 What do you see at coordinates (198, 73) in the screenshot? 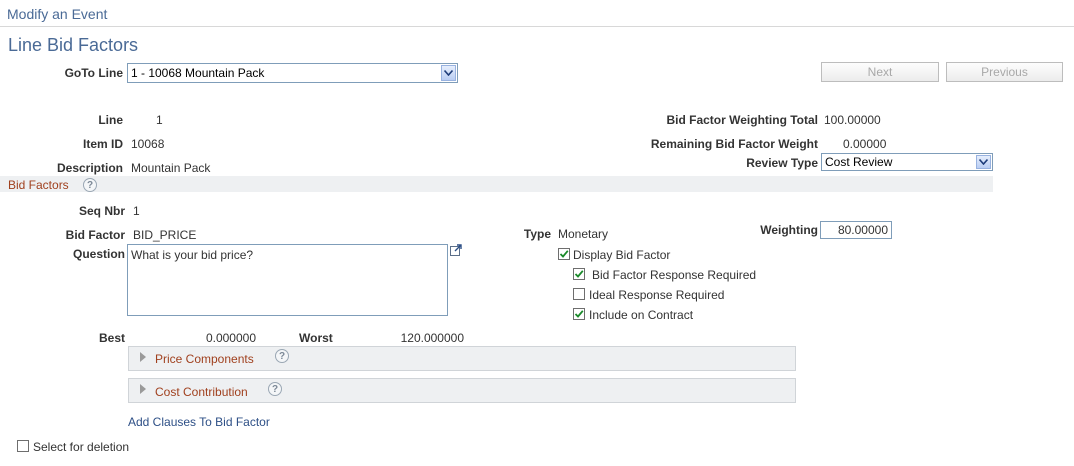
I see `goto-line-value: 1 - 10068 Mountain Pack` at bounding box center [198, 73].